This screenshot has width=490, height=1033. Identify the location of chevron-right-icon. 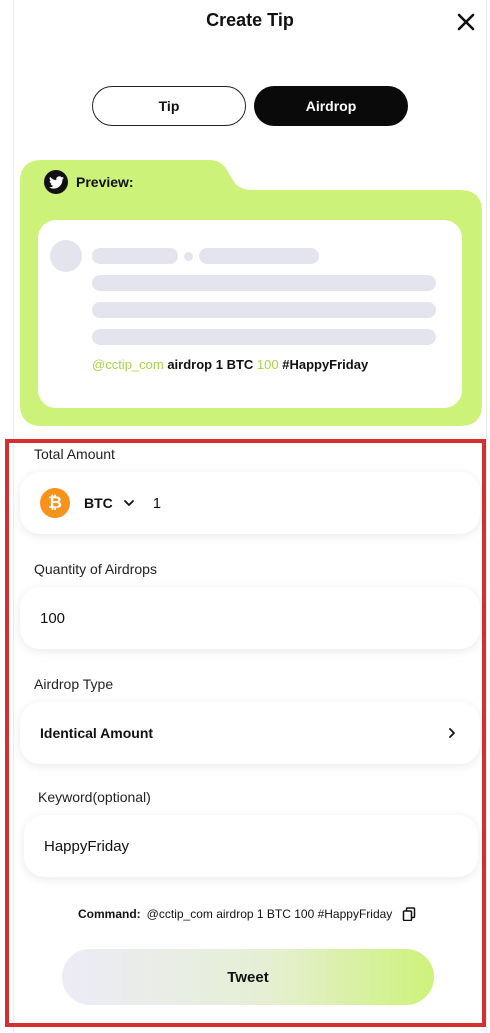
(452, 733).